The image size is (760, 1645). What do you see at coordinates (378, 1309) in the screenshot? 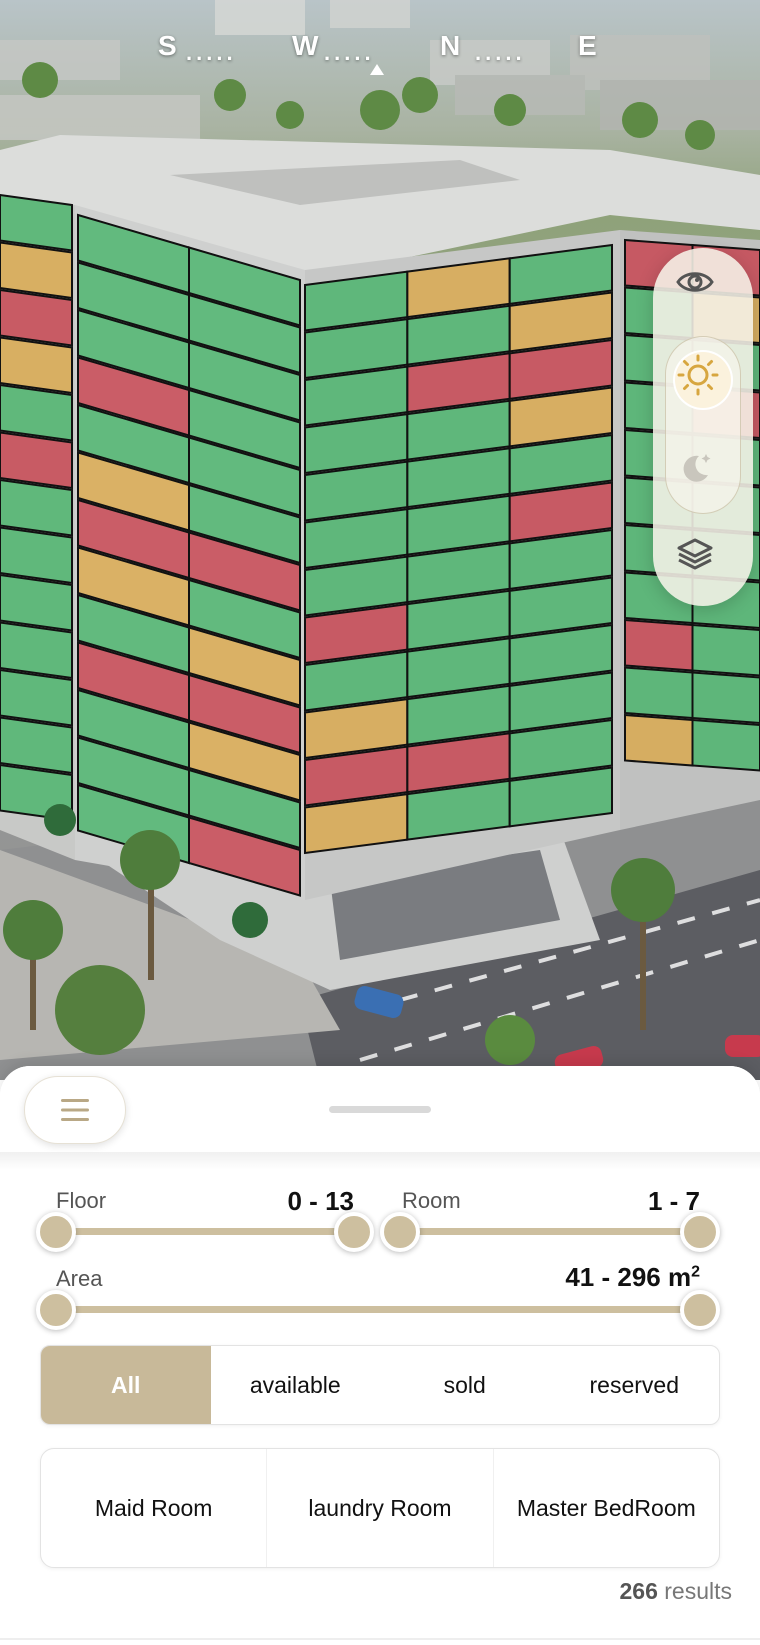
I see `area-slider-track` at bounding box center [378, 1309].